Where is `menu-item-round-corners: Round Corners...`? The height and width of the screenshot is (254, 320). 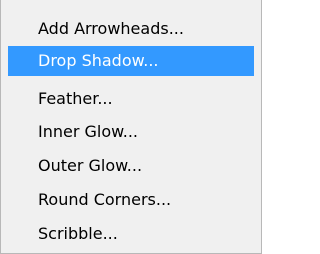
menu-item-round-corners: Round Corners... is located at coordinates (131, 200).